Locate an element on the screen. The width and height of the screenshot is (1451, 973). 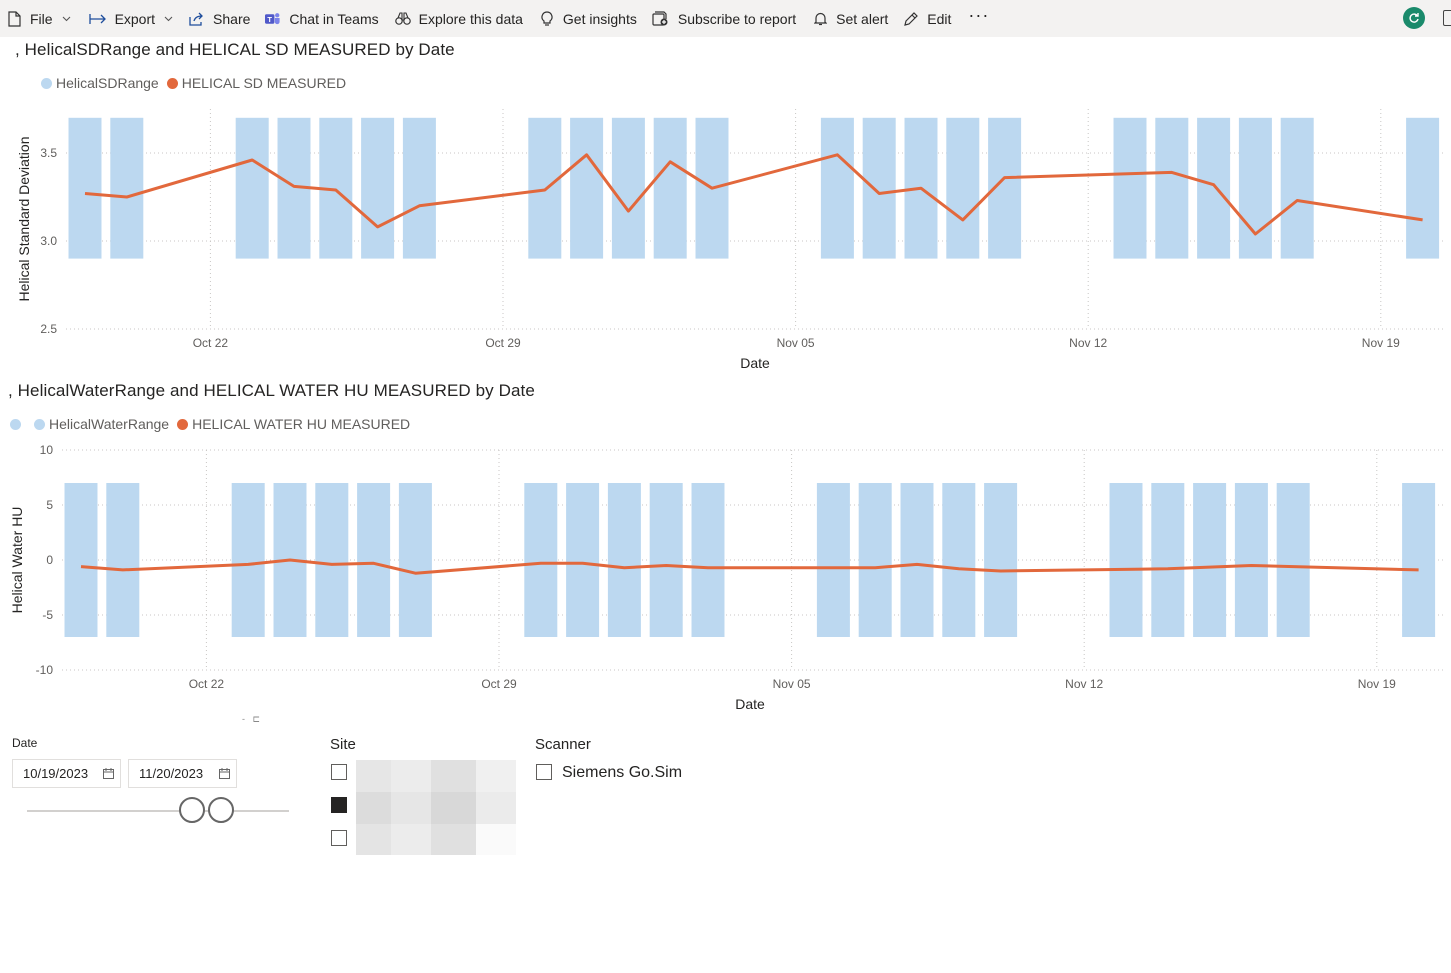
date-range-slider is located at coordinates (158, 811).